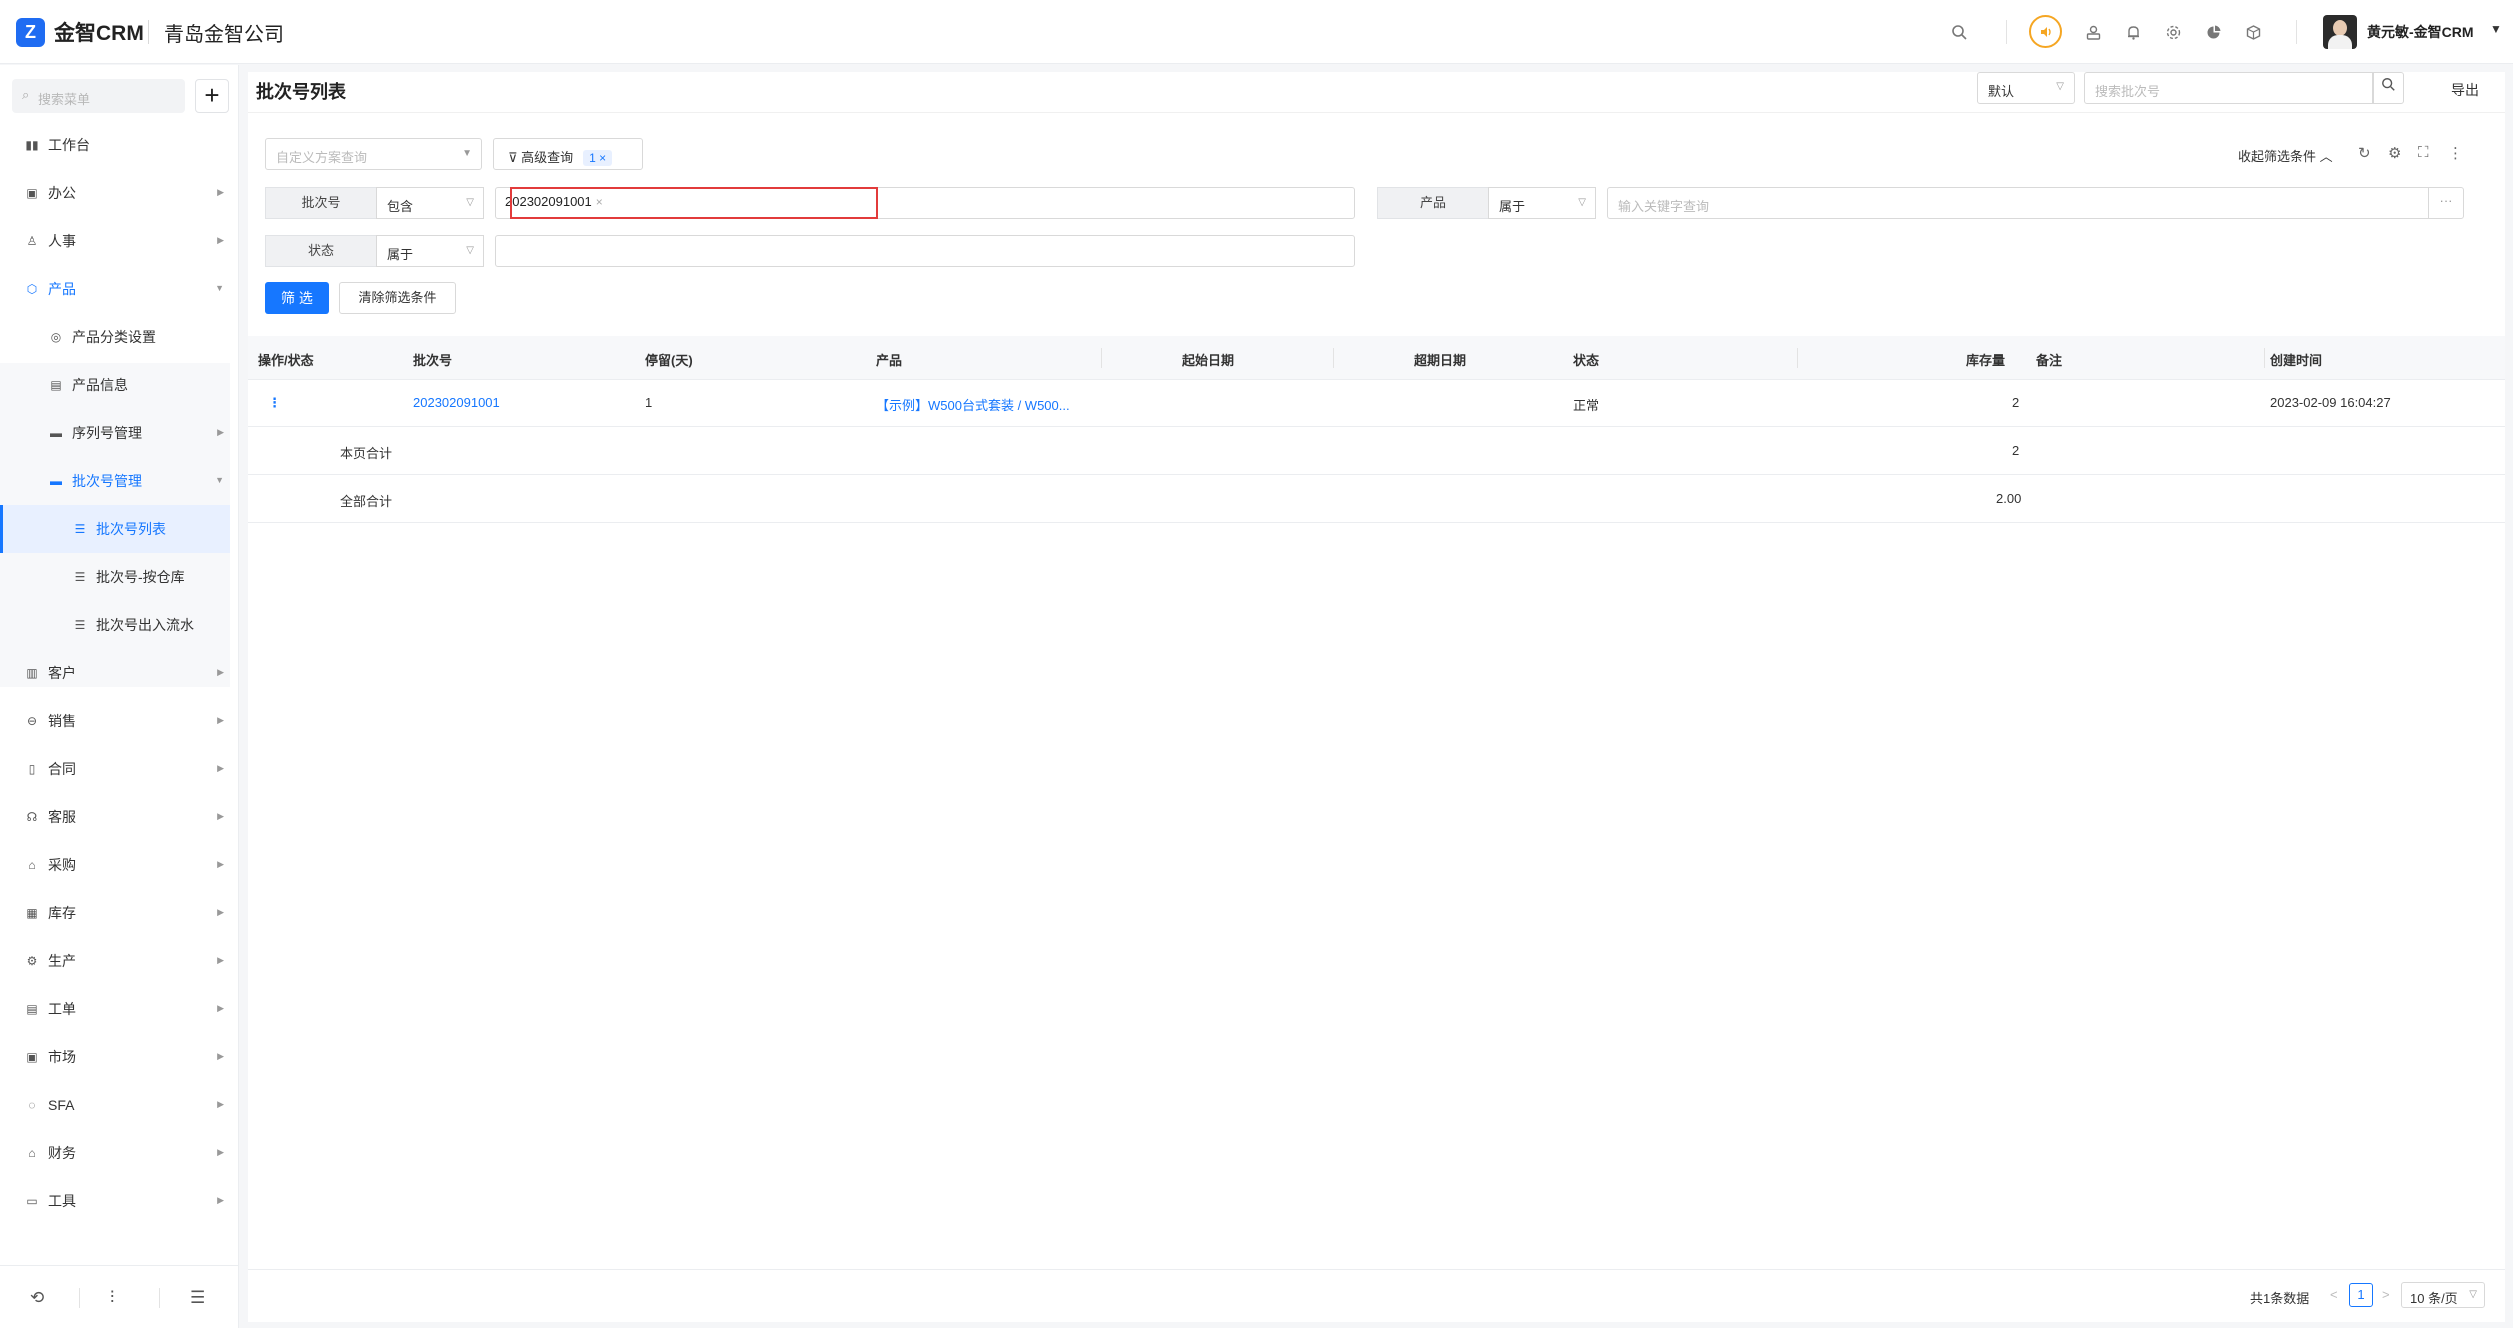  I want to click on sidebar-item-label: 办公, so click(62, 193).